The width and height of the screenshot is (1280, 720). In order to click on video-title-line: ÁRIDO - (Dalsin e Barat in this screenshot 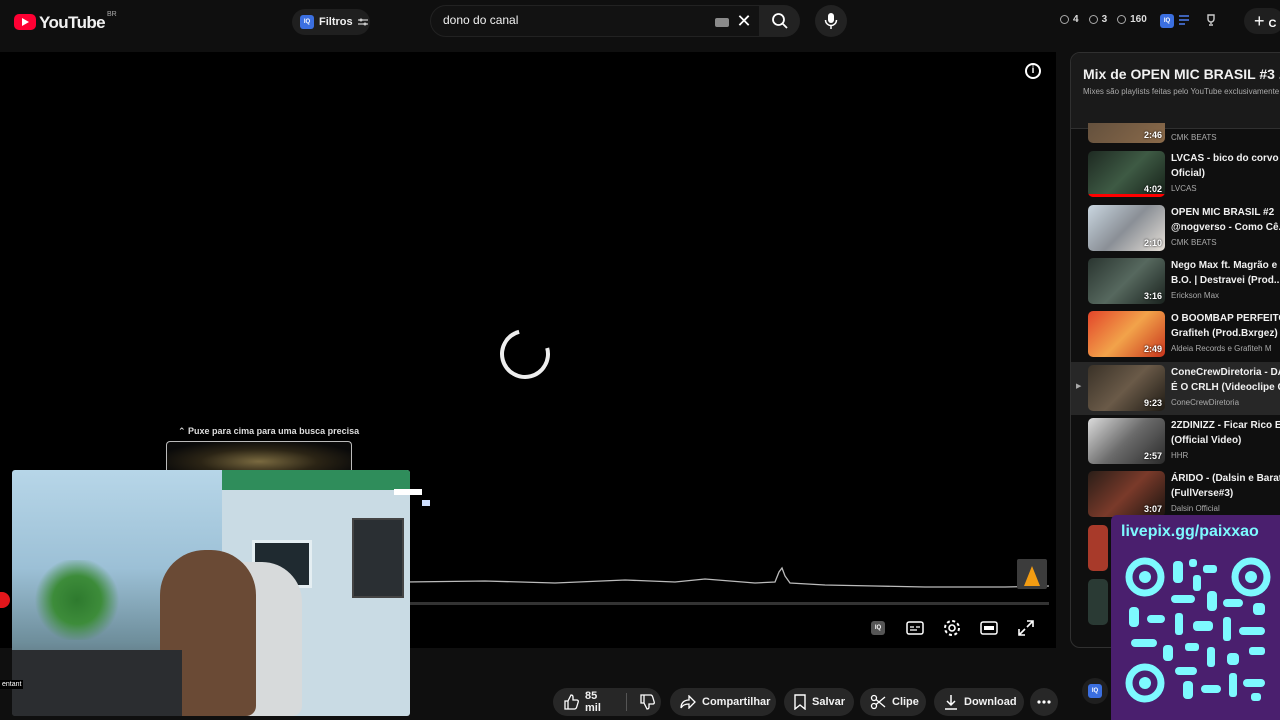, I will do `click(1225, 478)`.